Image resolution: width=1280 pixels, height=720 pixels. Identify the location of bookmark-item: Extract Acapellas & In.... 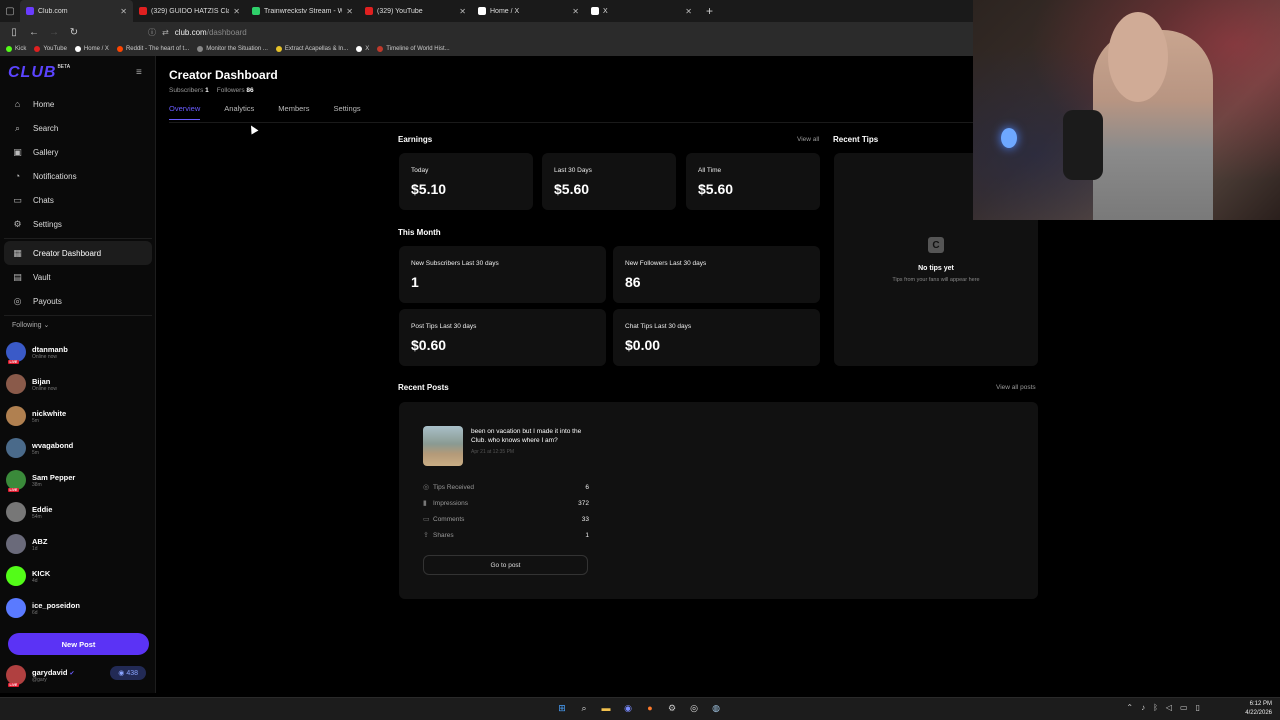
(311, 49).